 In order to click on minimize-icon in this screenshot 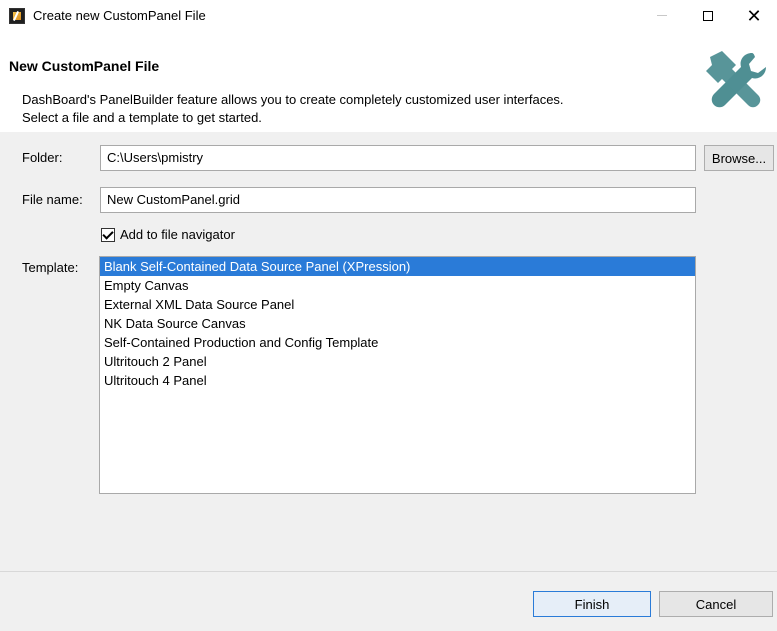, I will do `click(662, 15)`.